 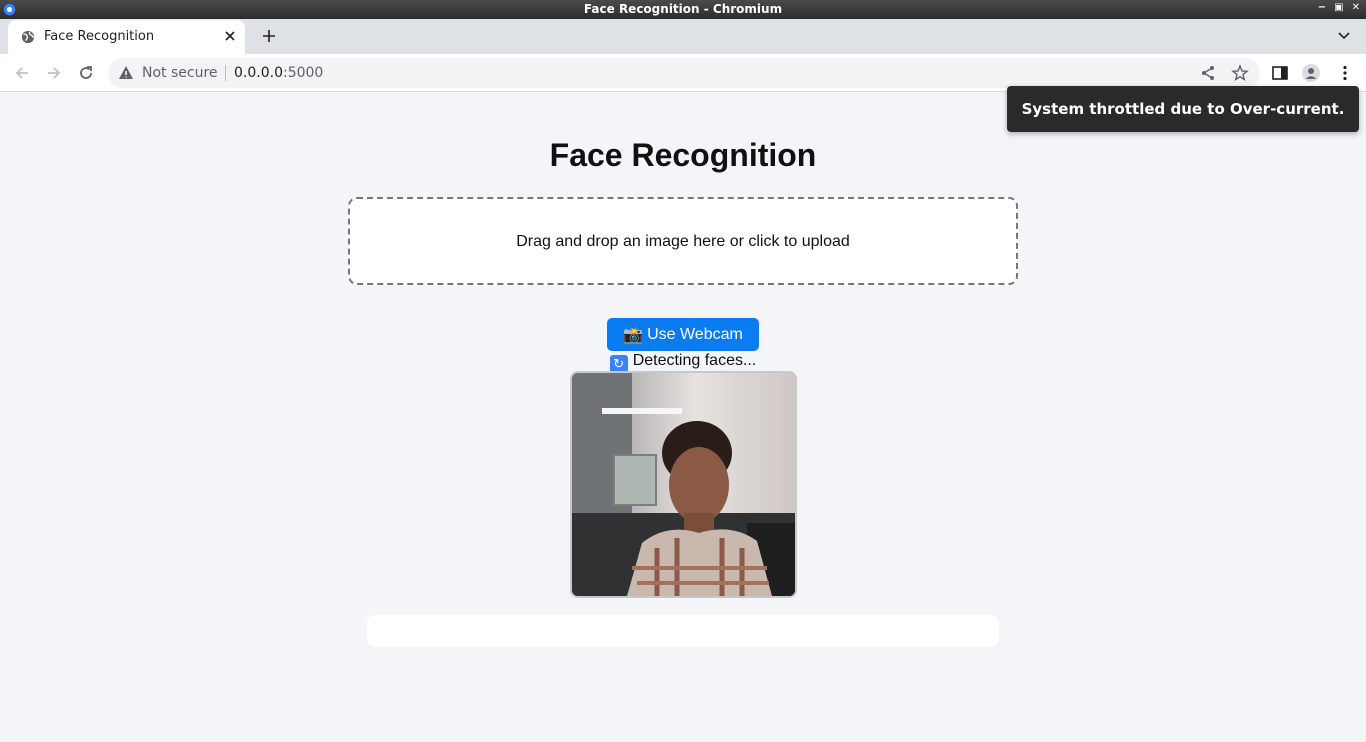 I want to click on close-tab-icon, so click(x=230, y=36).